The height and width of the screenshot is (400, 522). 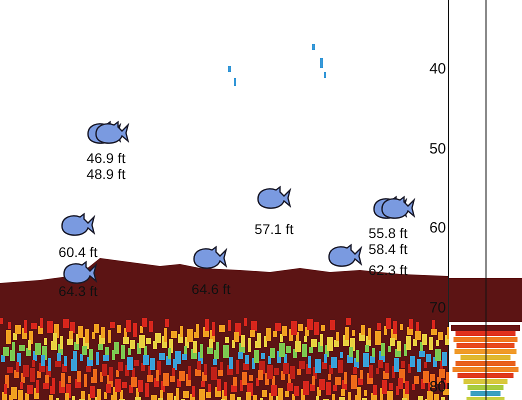 I want to click on depth-label: 64.3 ft, so click(x=78, y=291).